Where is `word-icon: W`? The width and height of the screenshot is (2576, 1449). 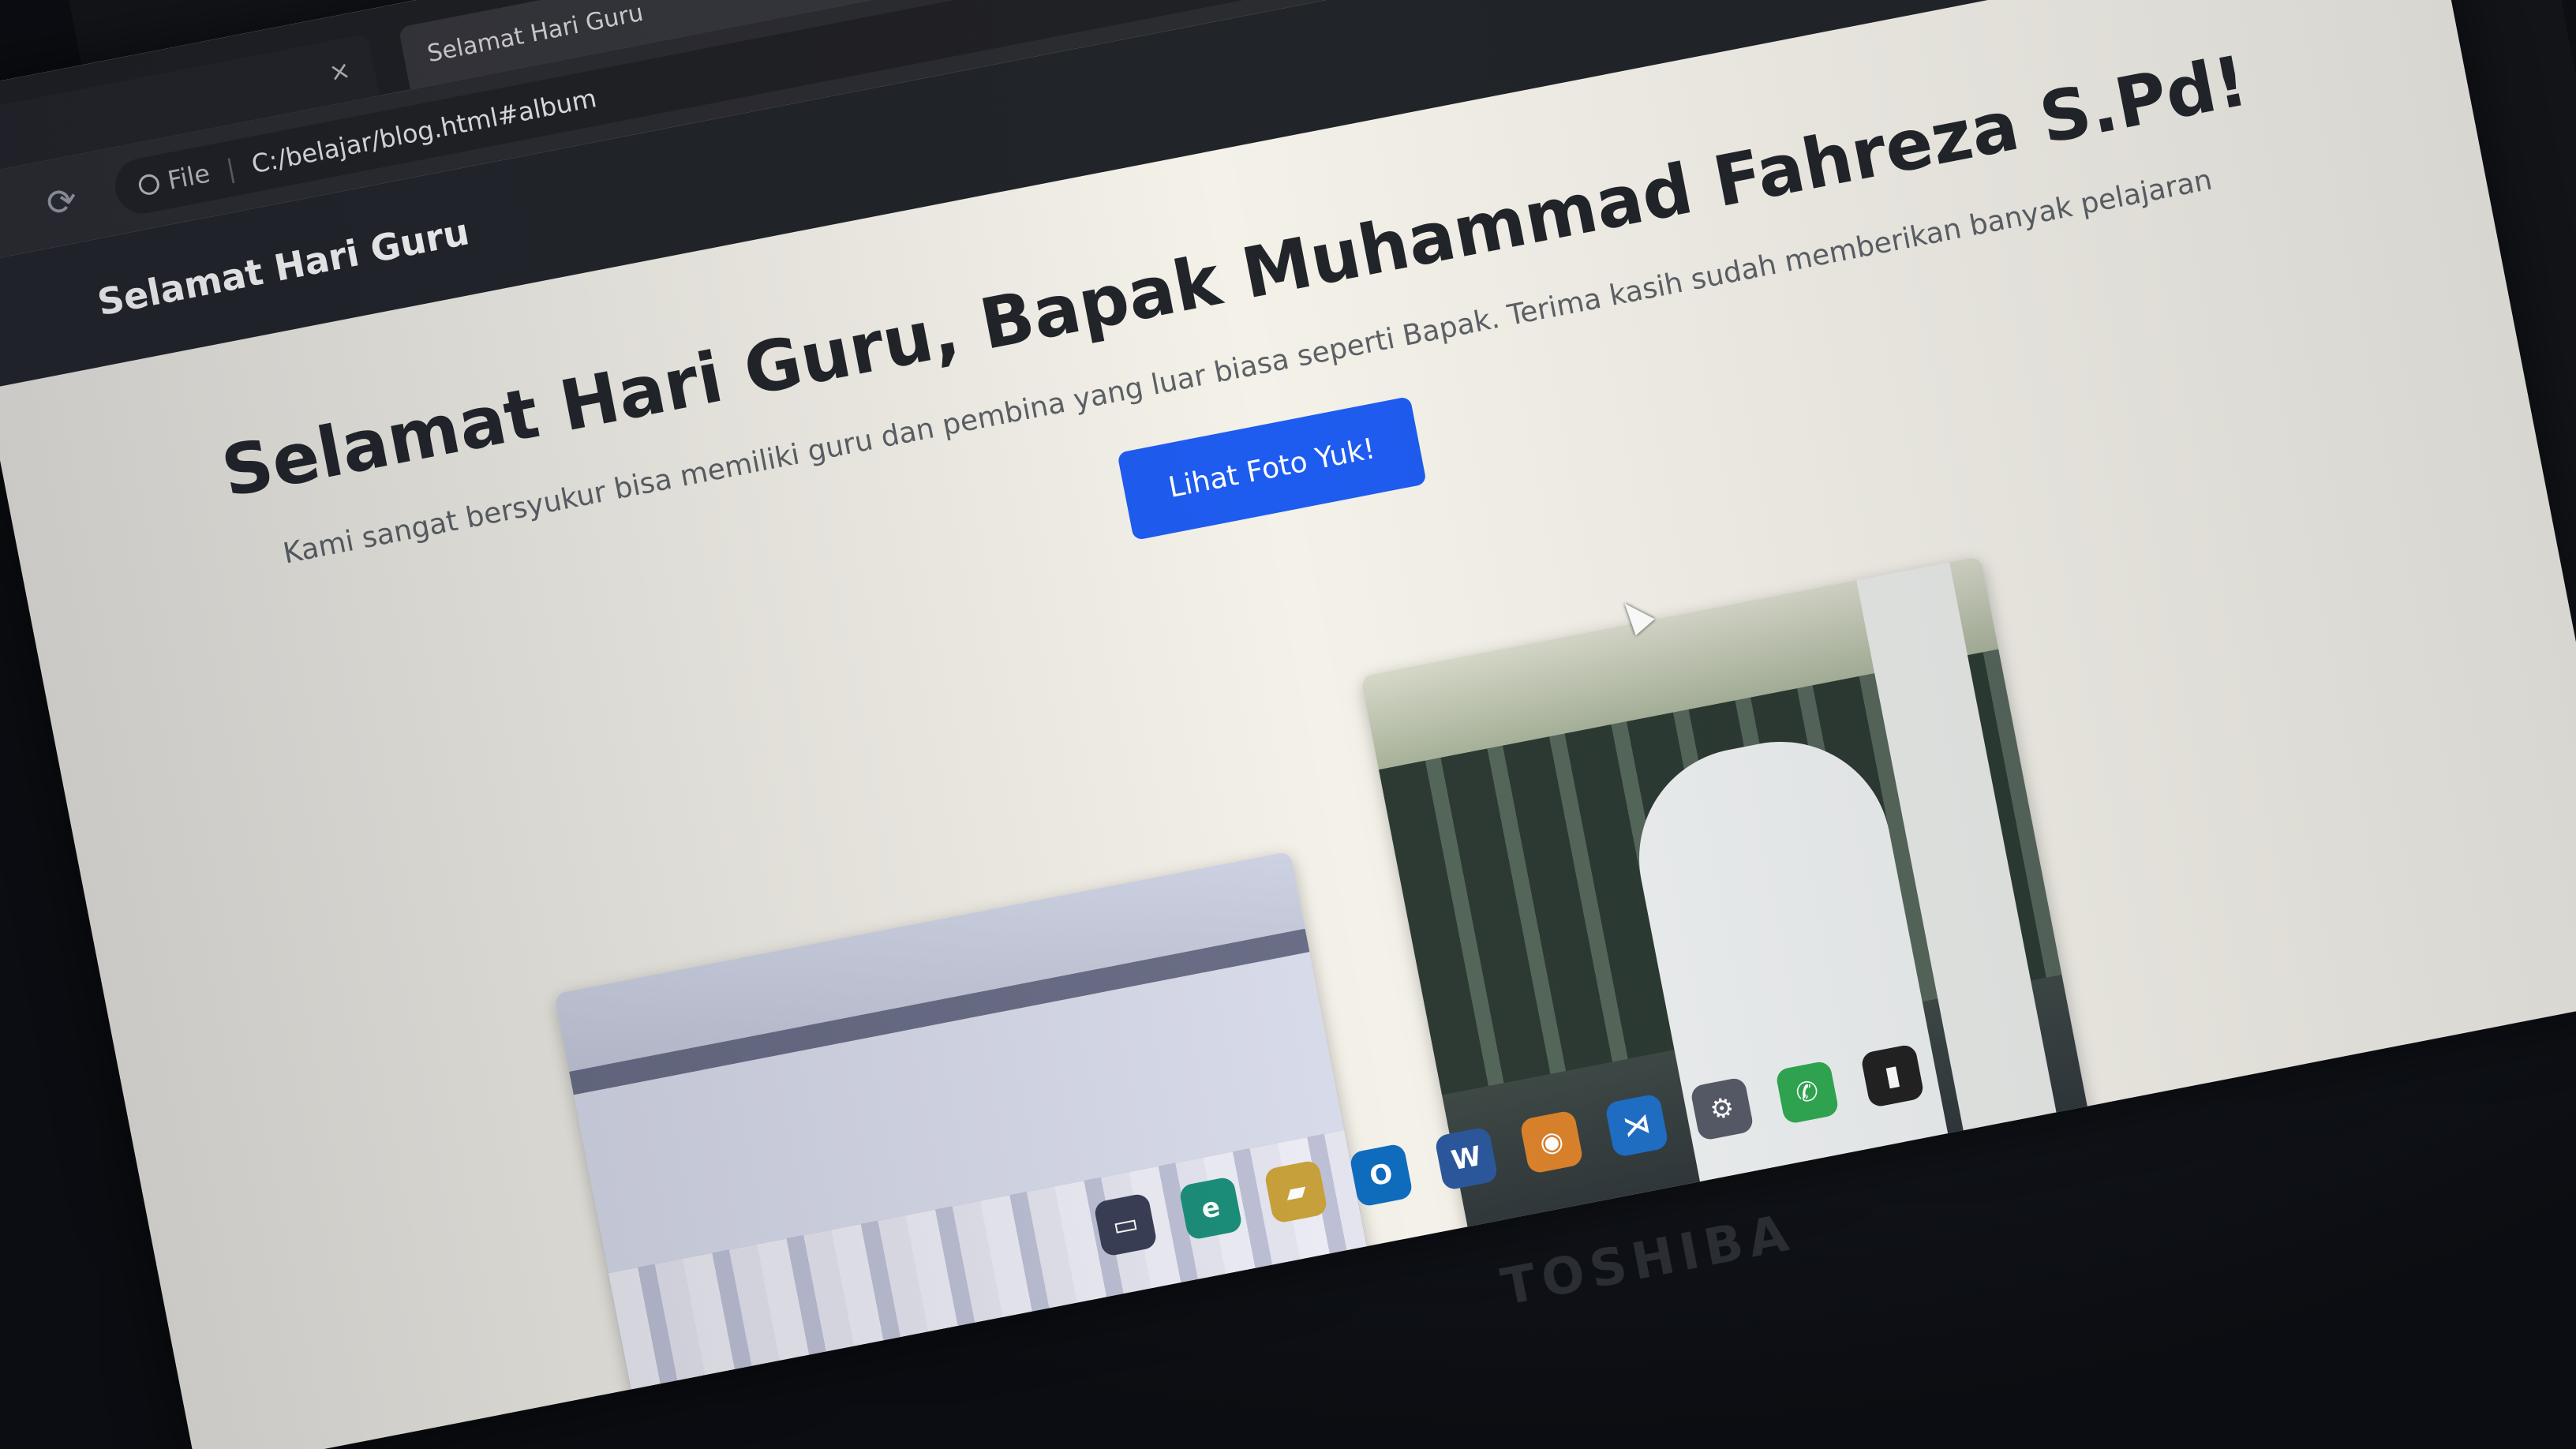
word-icon: W is located at coordinates (1466, 1159).